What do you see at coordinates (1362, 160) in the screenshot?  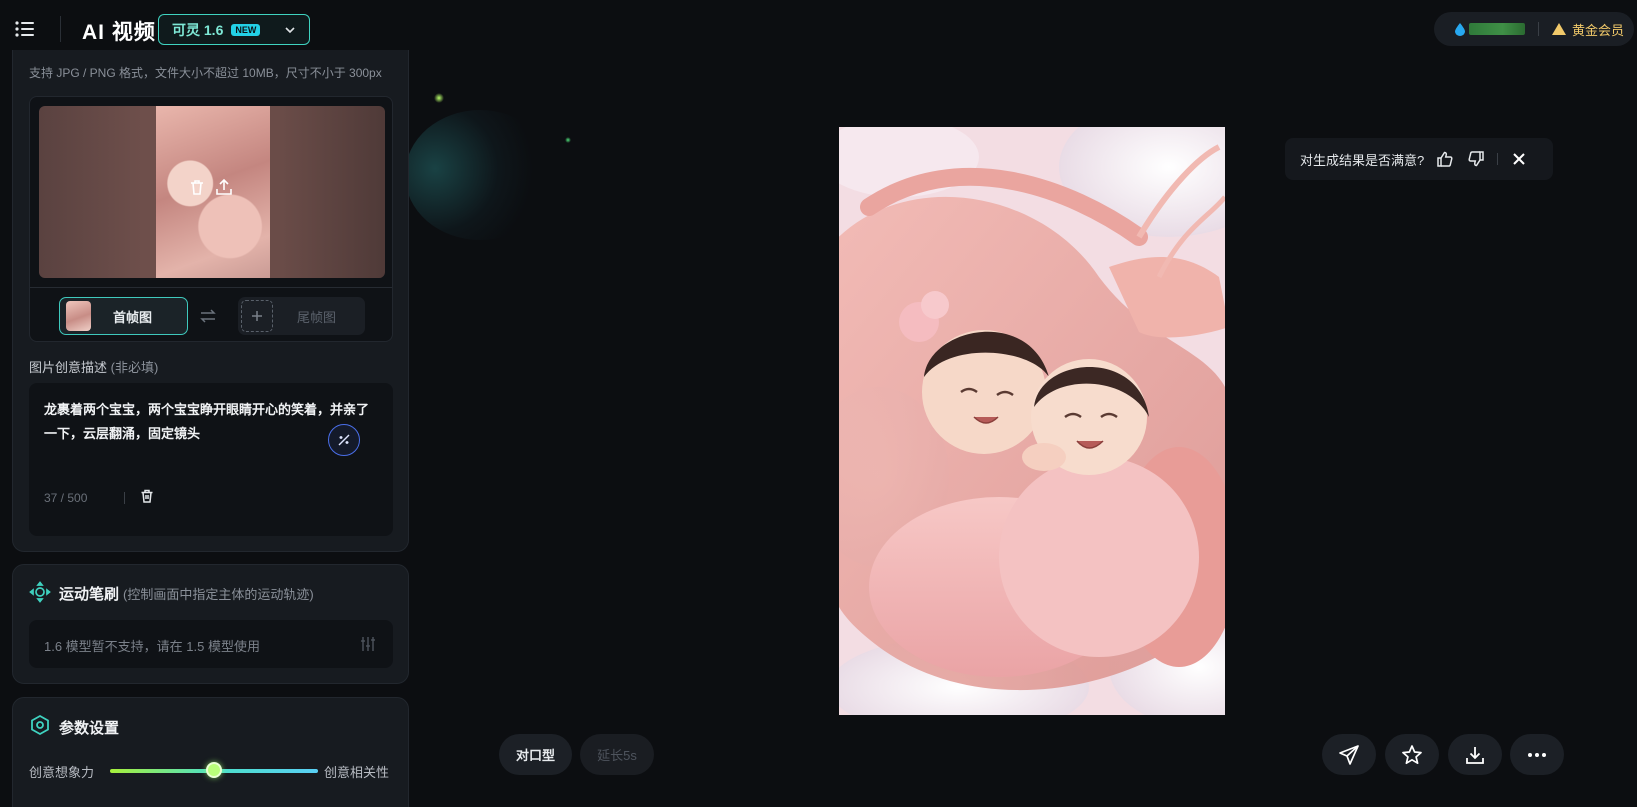 I see `feedback-question: 对生成结果是否满意?` at bounding box center [1362, 160].